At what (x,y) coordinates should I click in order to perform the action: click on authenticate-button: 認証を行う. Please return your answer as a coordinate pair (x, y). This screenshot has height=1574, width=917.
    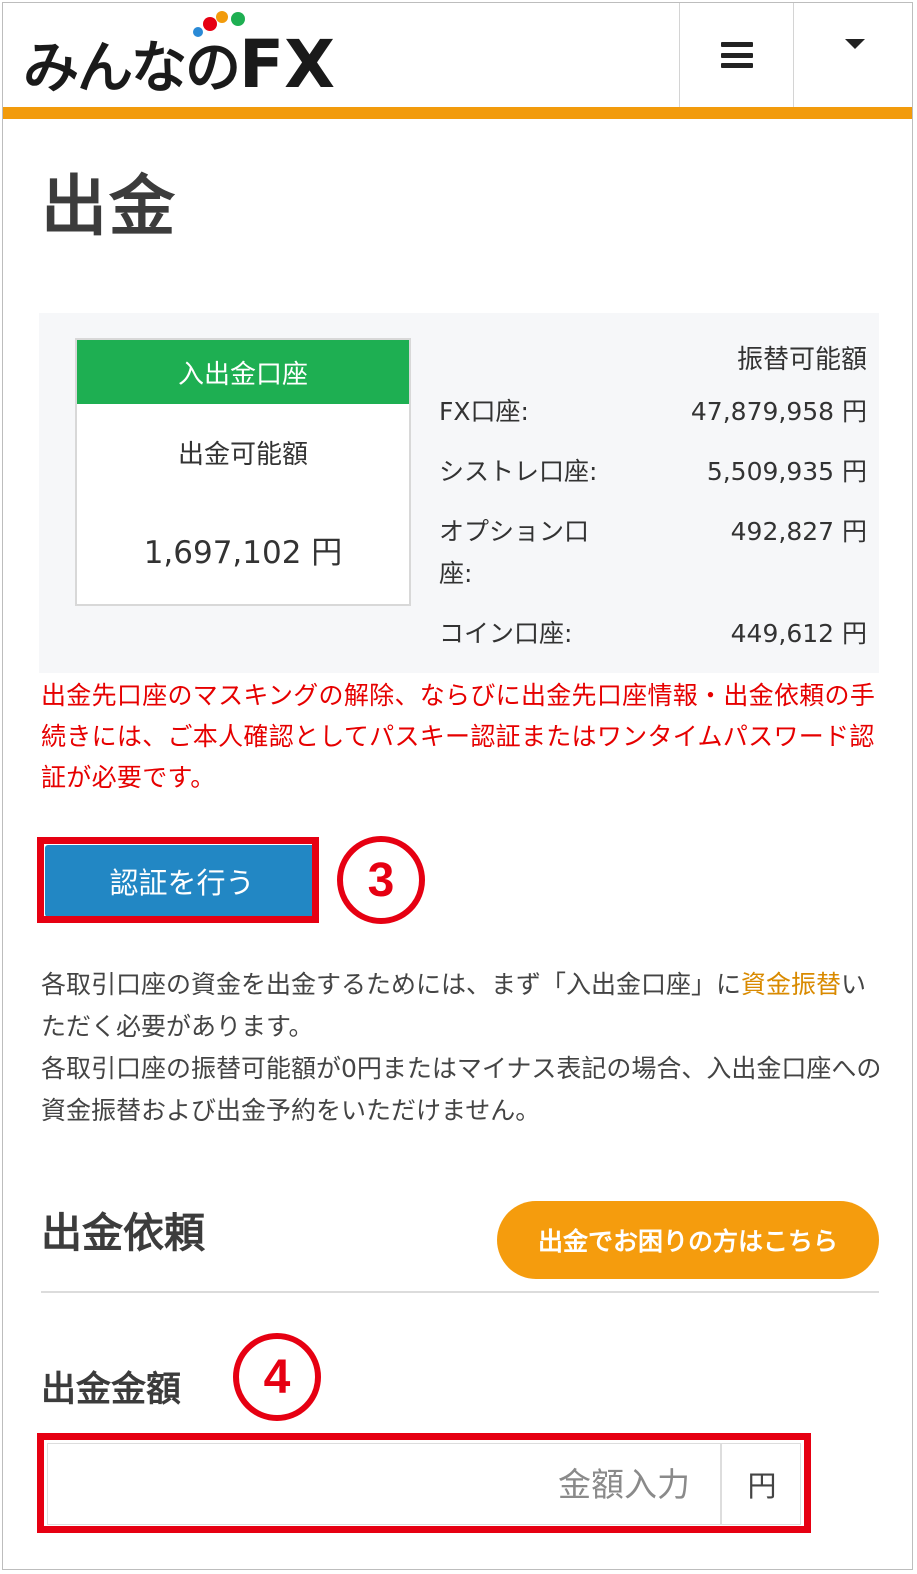
    Looking at the image, I should click on (182, 881).